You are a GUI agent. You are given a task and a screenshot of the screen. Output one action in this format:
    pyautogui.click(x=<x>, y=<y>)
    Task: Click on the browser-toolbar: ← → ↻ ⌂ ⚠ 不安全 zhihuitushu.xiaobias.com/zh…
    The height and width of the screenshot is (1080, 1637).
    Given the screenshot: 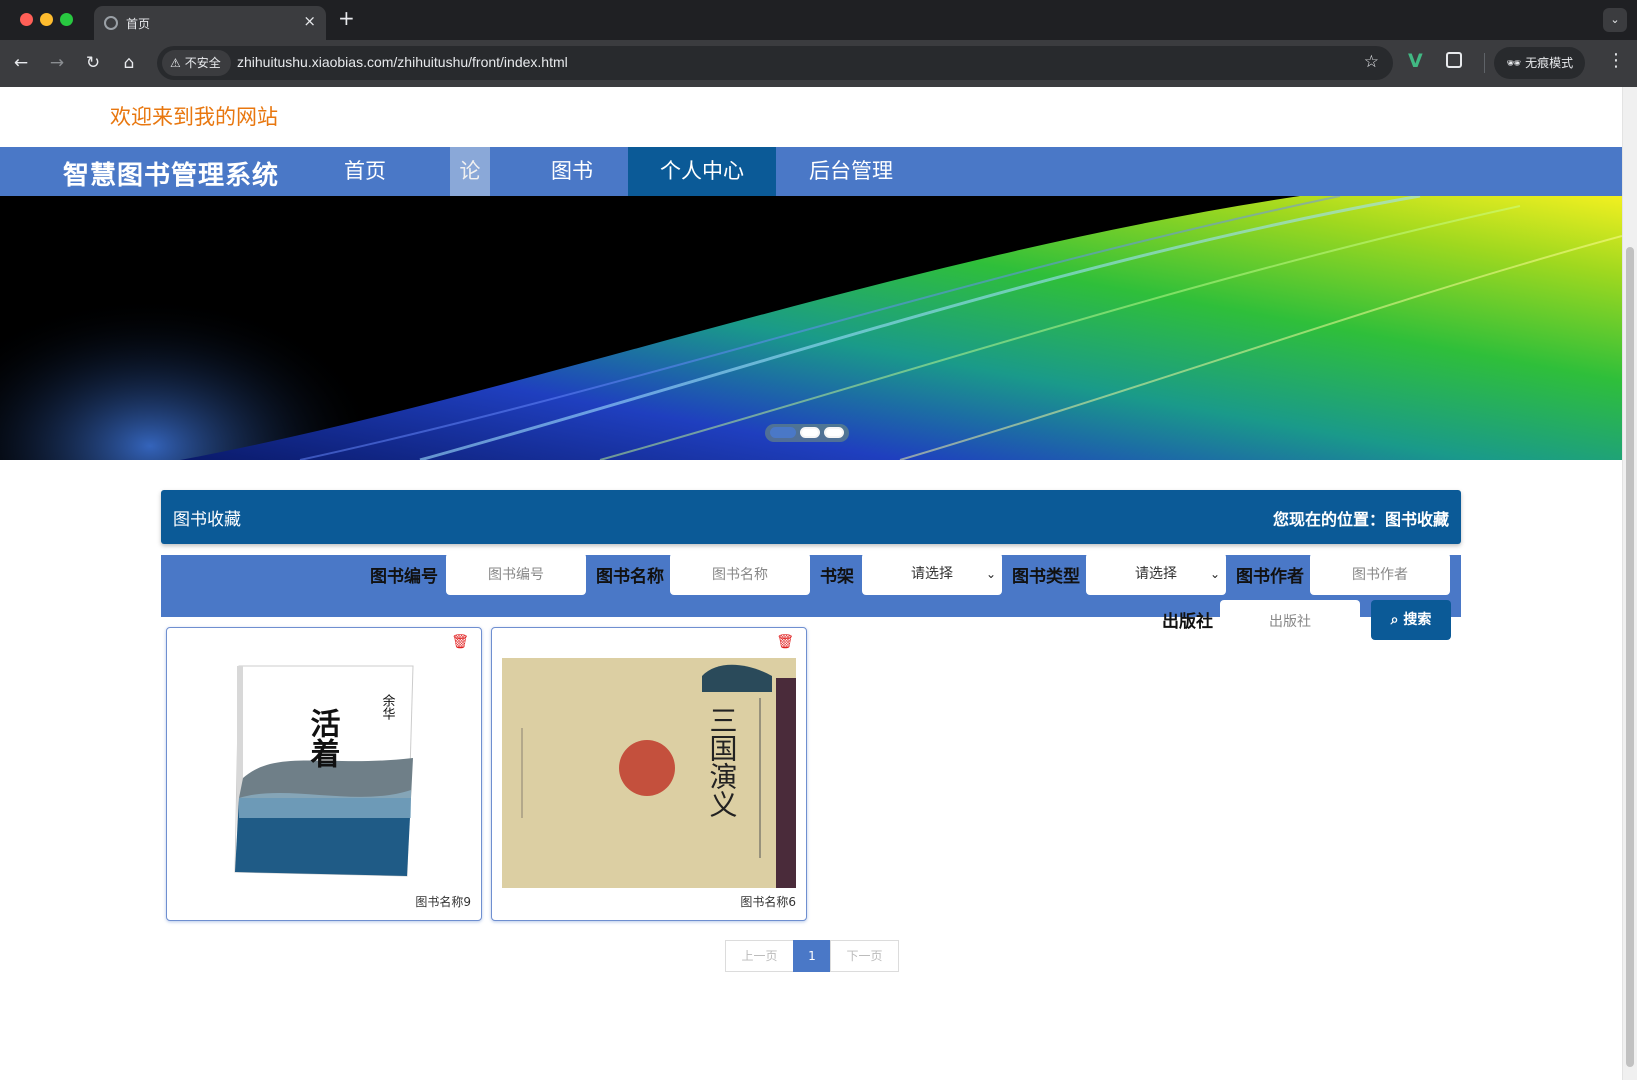 What is the action you would take?
    pyautogui.click(x=818, y=63)
    